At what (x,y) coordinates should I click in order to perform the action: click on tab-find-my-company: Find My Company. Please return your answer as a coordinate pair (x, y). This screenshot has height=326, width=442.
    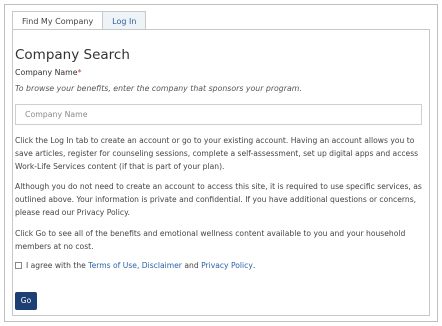
    Looking at the image, I should click on (58, 20).